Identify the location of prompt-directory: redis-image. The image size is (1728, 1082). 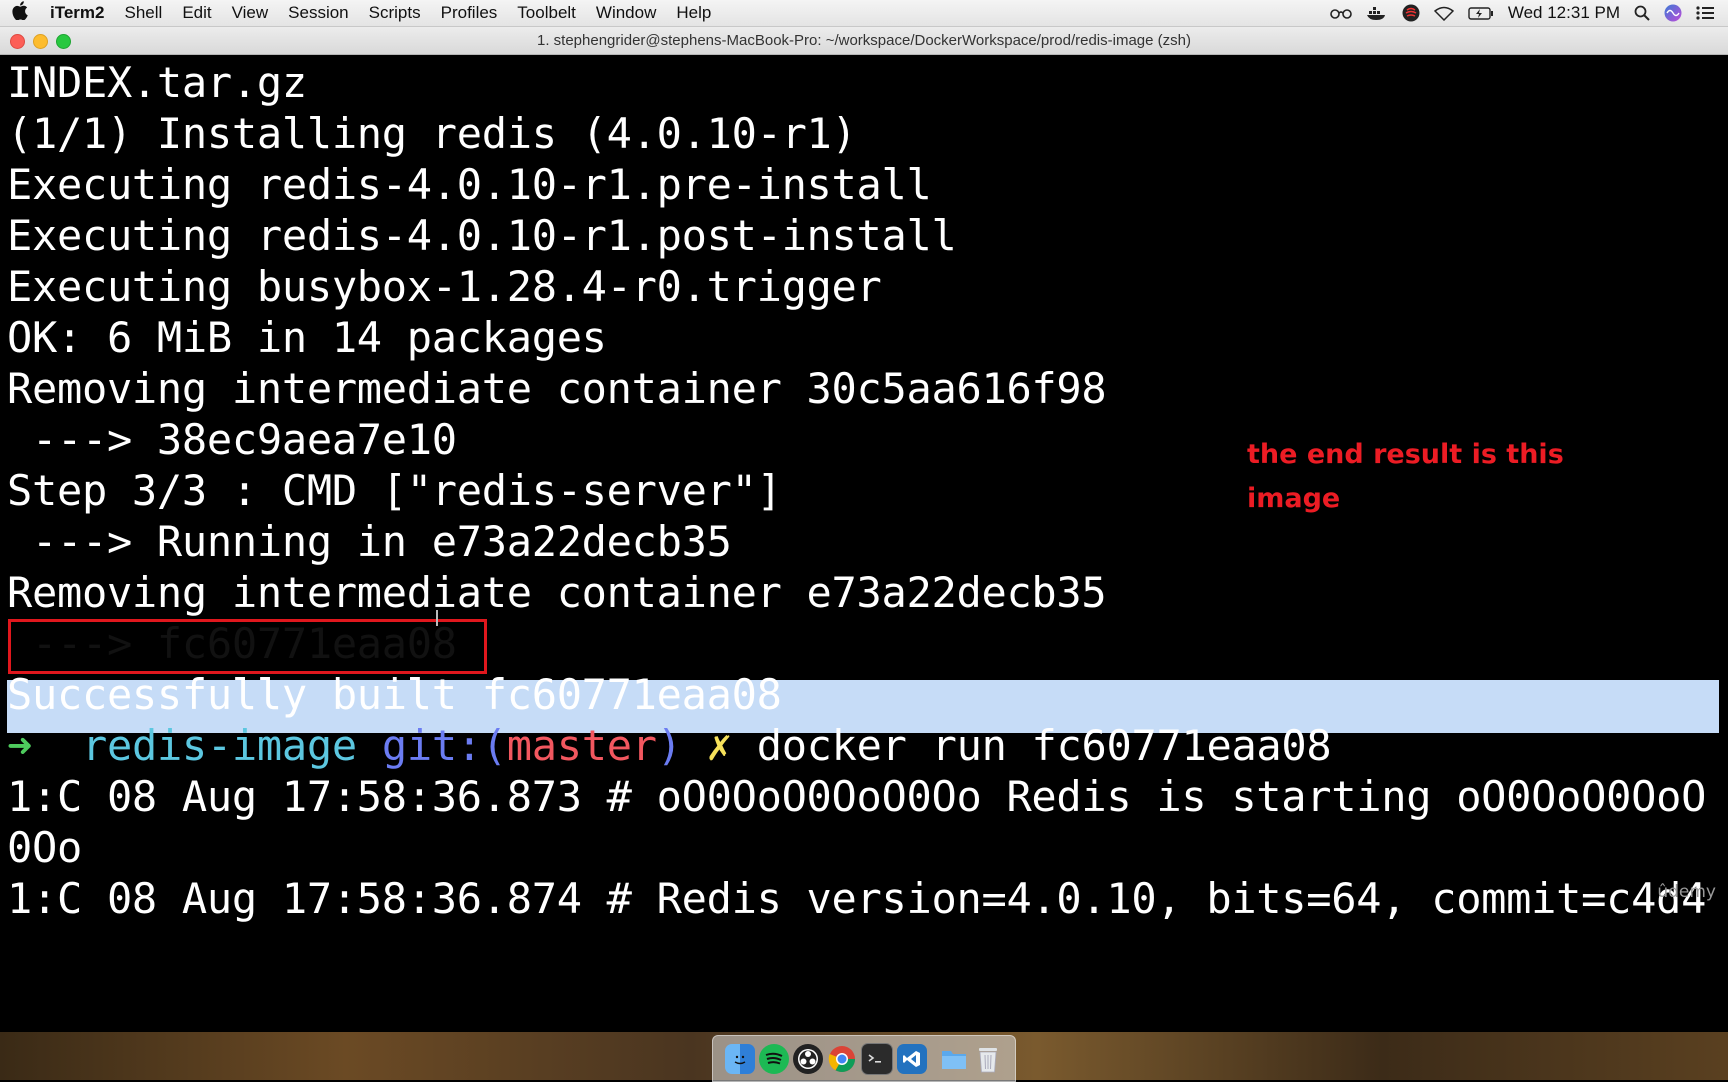
(219, 745).